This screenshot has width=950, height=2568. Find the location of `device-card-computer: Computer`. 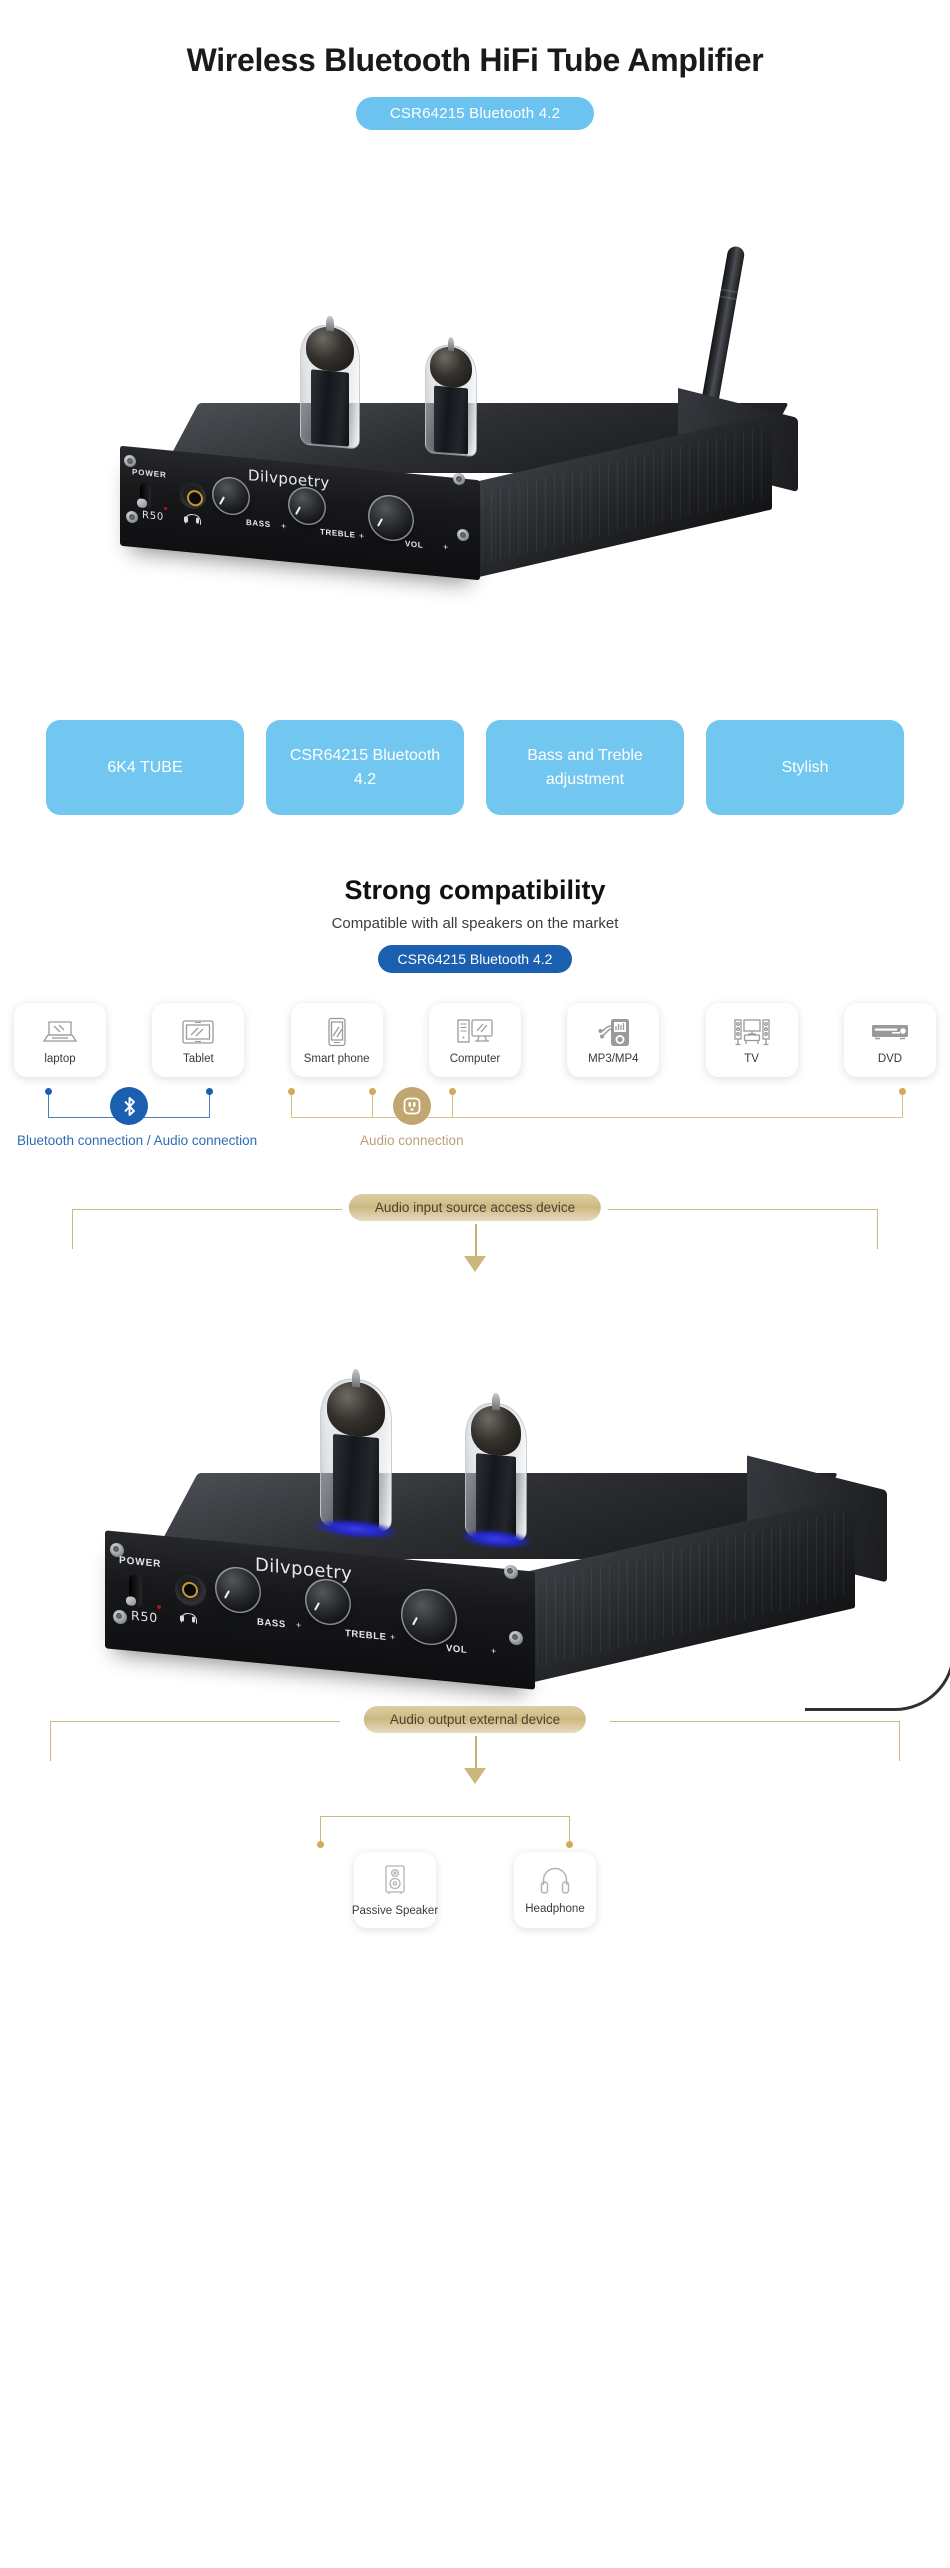

device-card-computer: Computer is located at coordinates (474, 1040).